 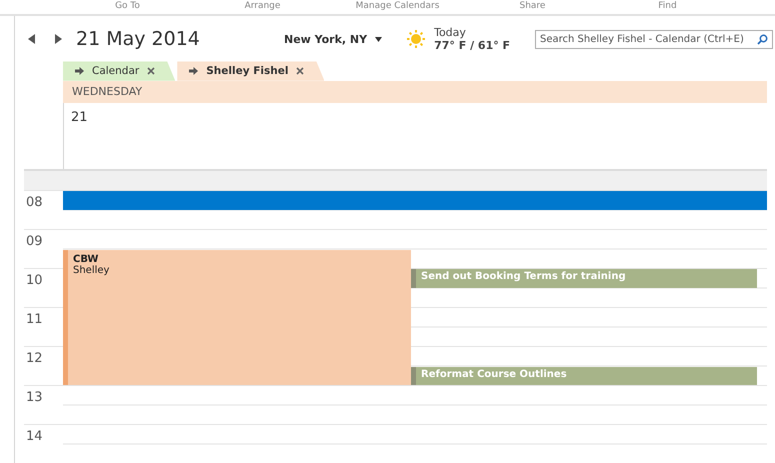 I want to click on ribbon-group-label: Find, so click(x=667, y=6).